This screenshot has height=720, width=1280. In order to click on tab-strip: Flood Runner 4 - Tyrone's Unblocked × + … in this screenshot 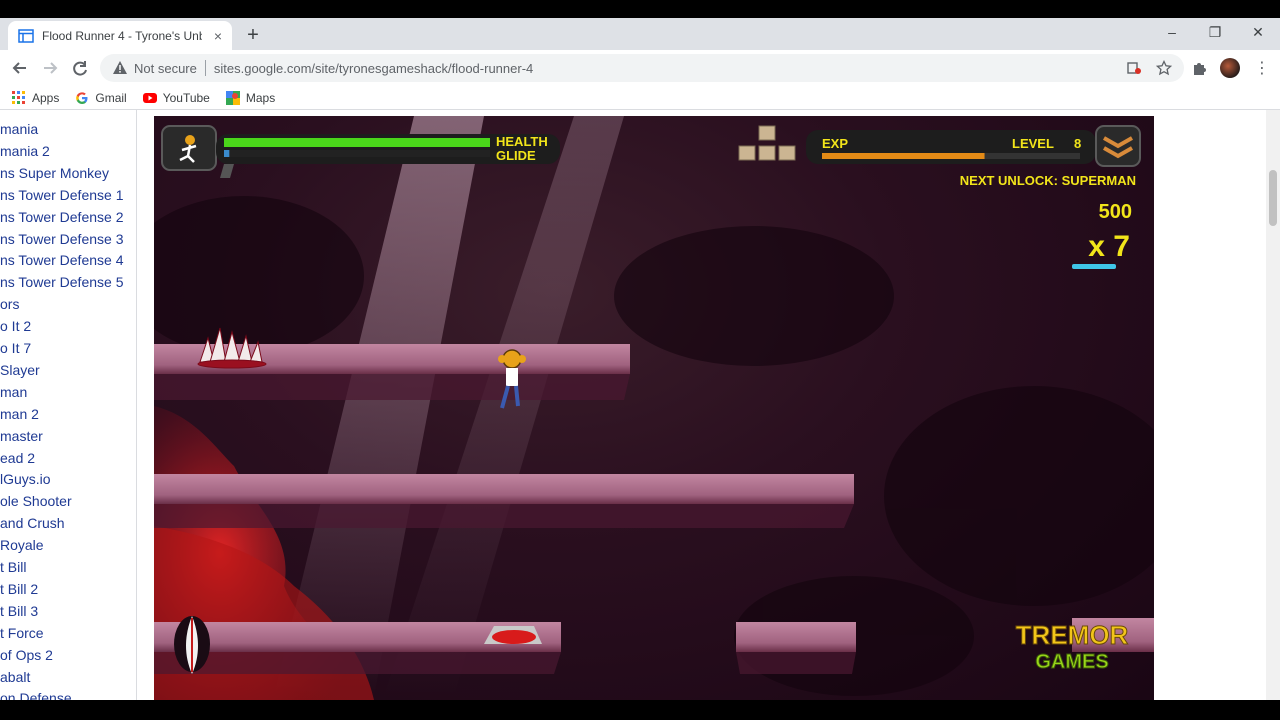, I will do `click(640, 34)`.